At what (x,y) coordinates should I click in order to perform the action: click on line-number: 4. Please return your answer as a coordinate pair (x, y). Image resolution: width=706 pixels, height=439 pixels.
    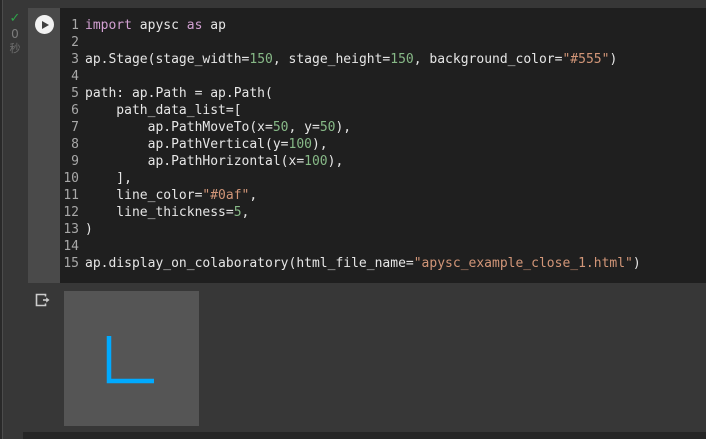
    Looking at the image, I should click on (75, 76).